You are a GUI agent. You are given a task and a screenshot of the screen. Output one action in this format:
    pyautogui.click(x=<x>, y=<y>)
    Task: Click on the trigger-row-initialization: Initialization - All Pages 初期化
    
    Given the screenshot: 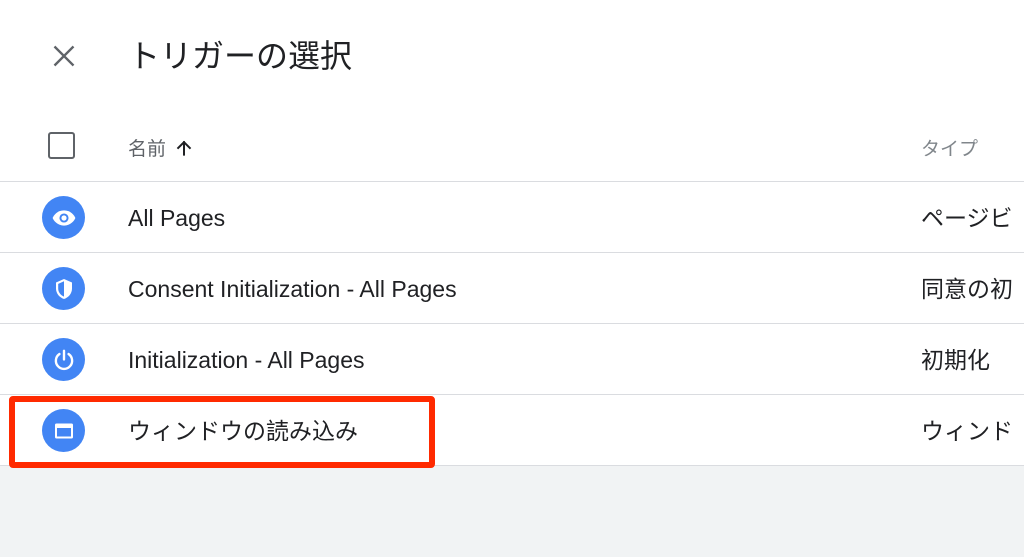 What is the action you would take?
    pyautogui.click(x=512, y=359)
    